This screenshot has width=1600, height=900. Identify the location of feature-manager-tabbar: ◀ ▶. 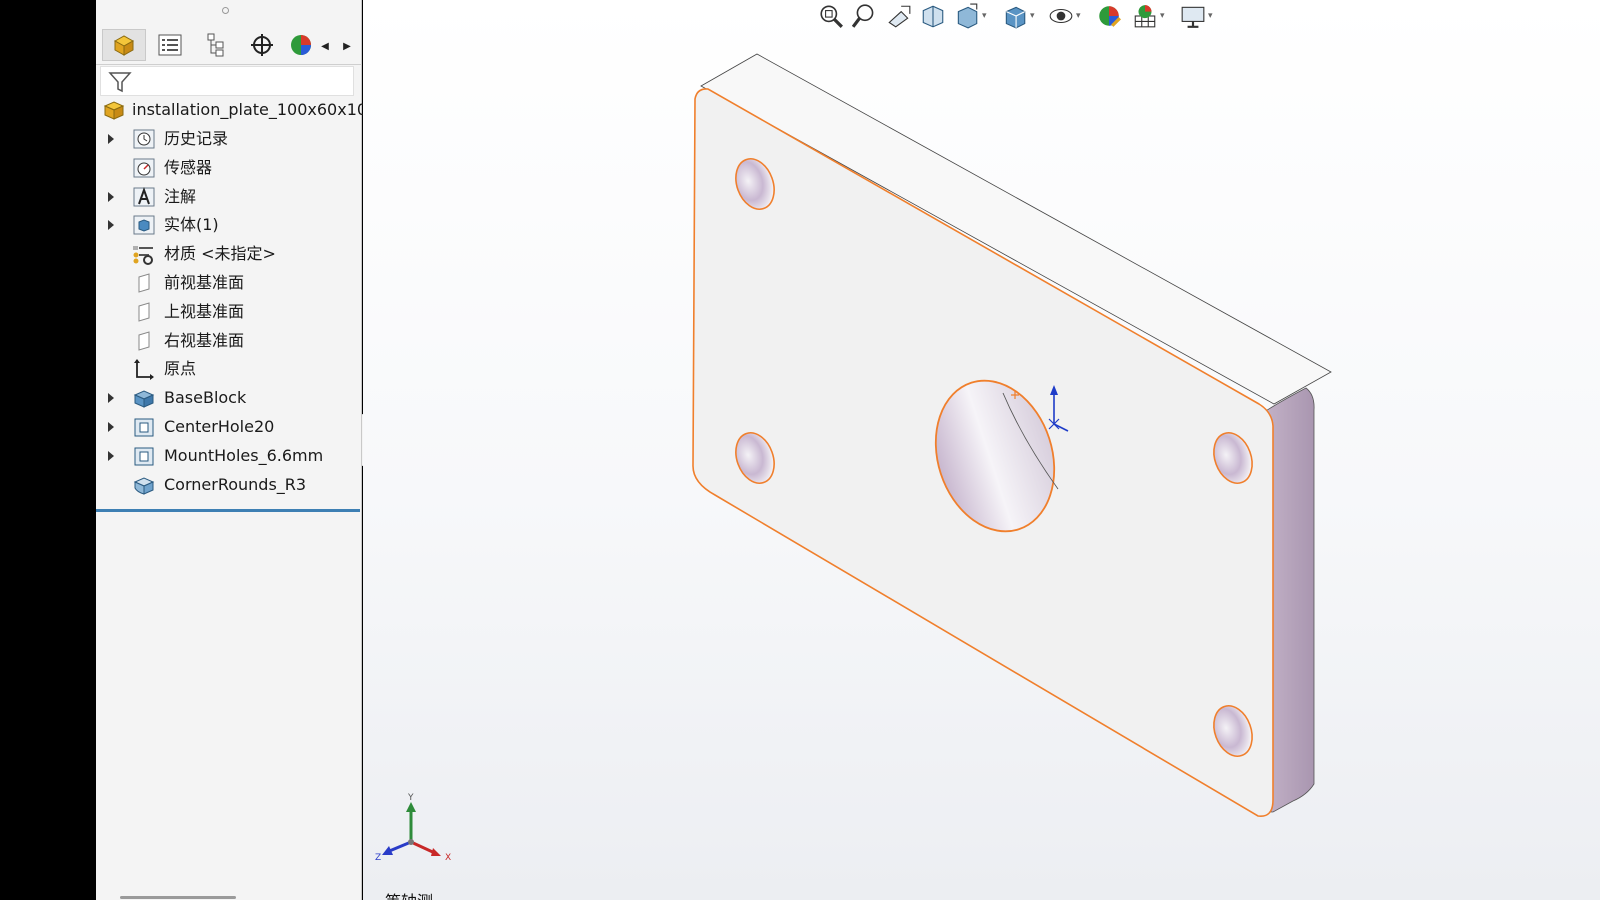
(229, 45).